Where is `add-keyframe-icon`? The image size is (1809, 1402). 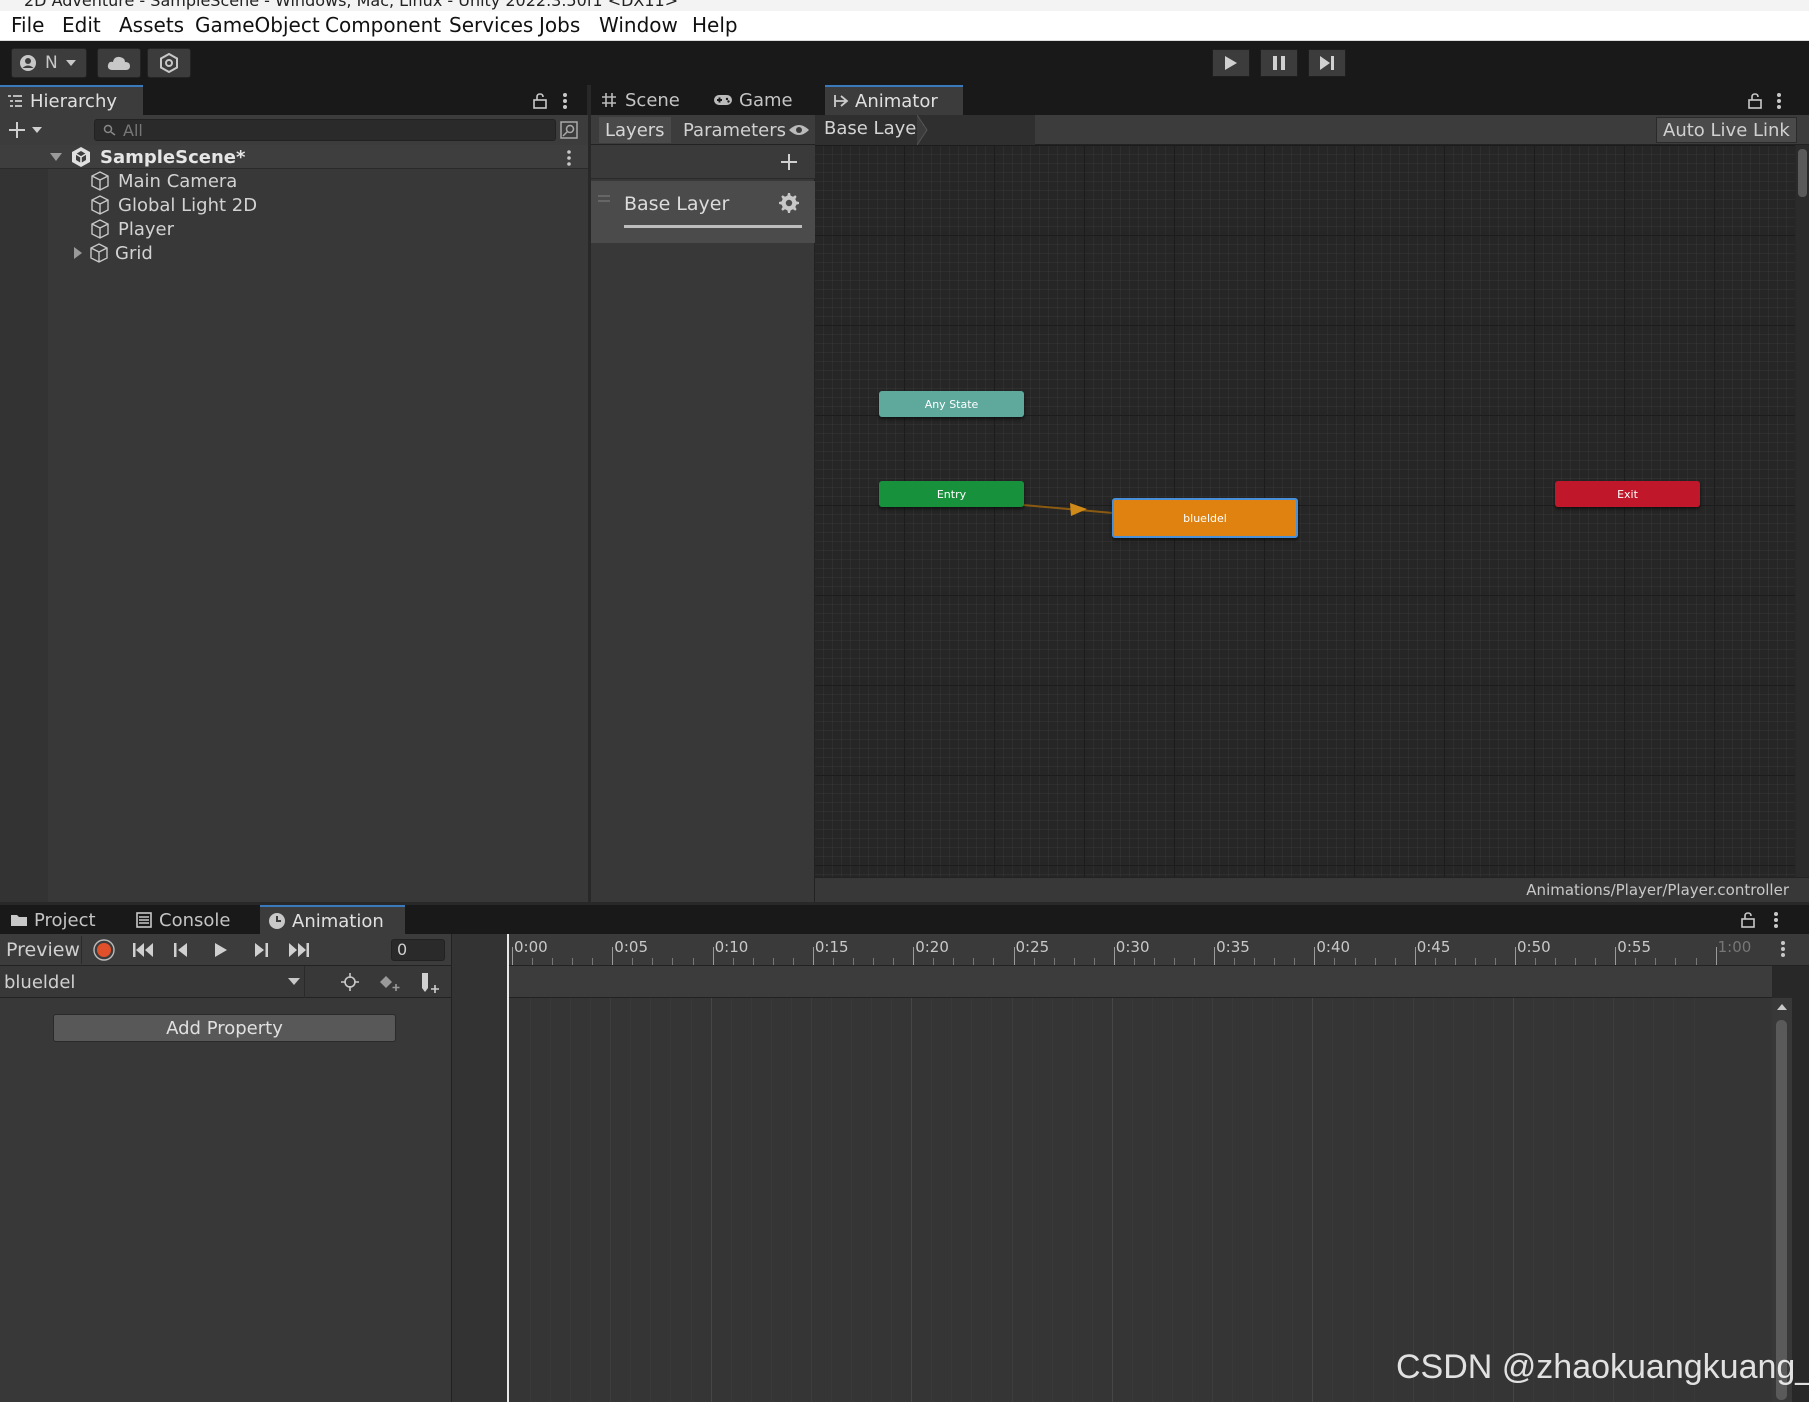 add-keyframe-icon is located at coordinates (390, 983).